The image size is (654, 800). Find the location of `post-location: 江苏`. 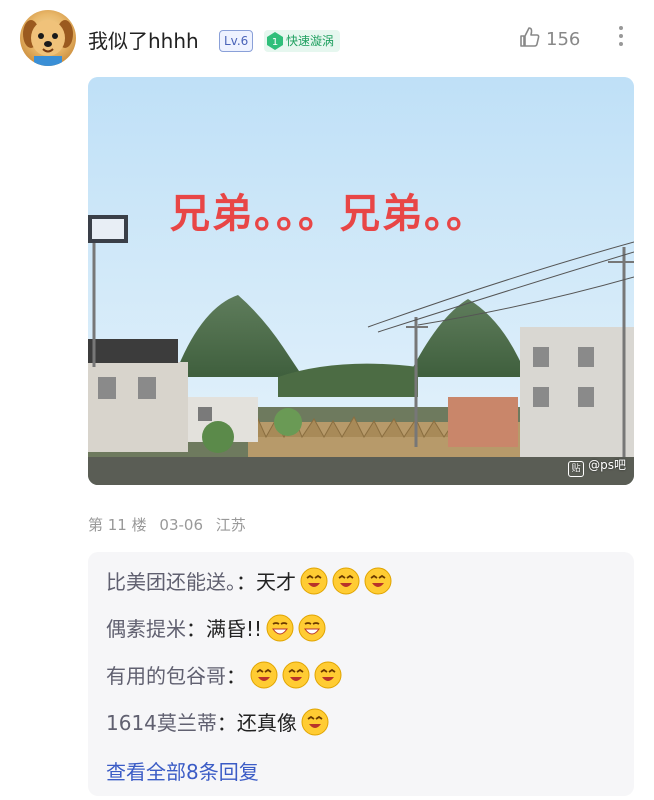

post-location: 江苏 is located at coordinates (230, 525).